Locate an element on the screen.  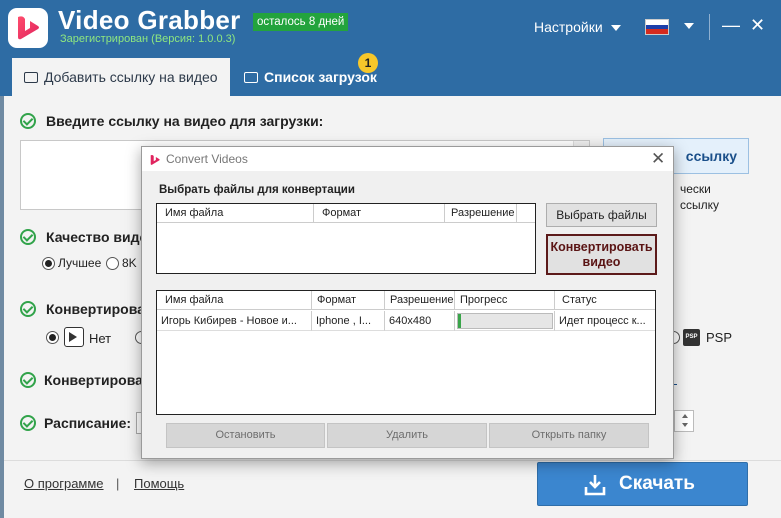
video-add-icon is located at coordinates (31, 77).